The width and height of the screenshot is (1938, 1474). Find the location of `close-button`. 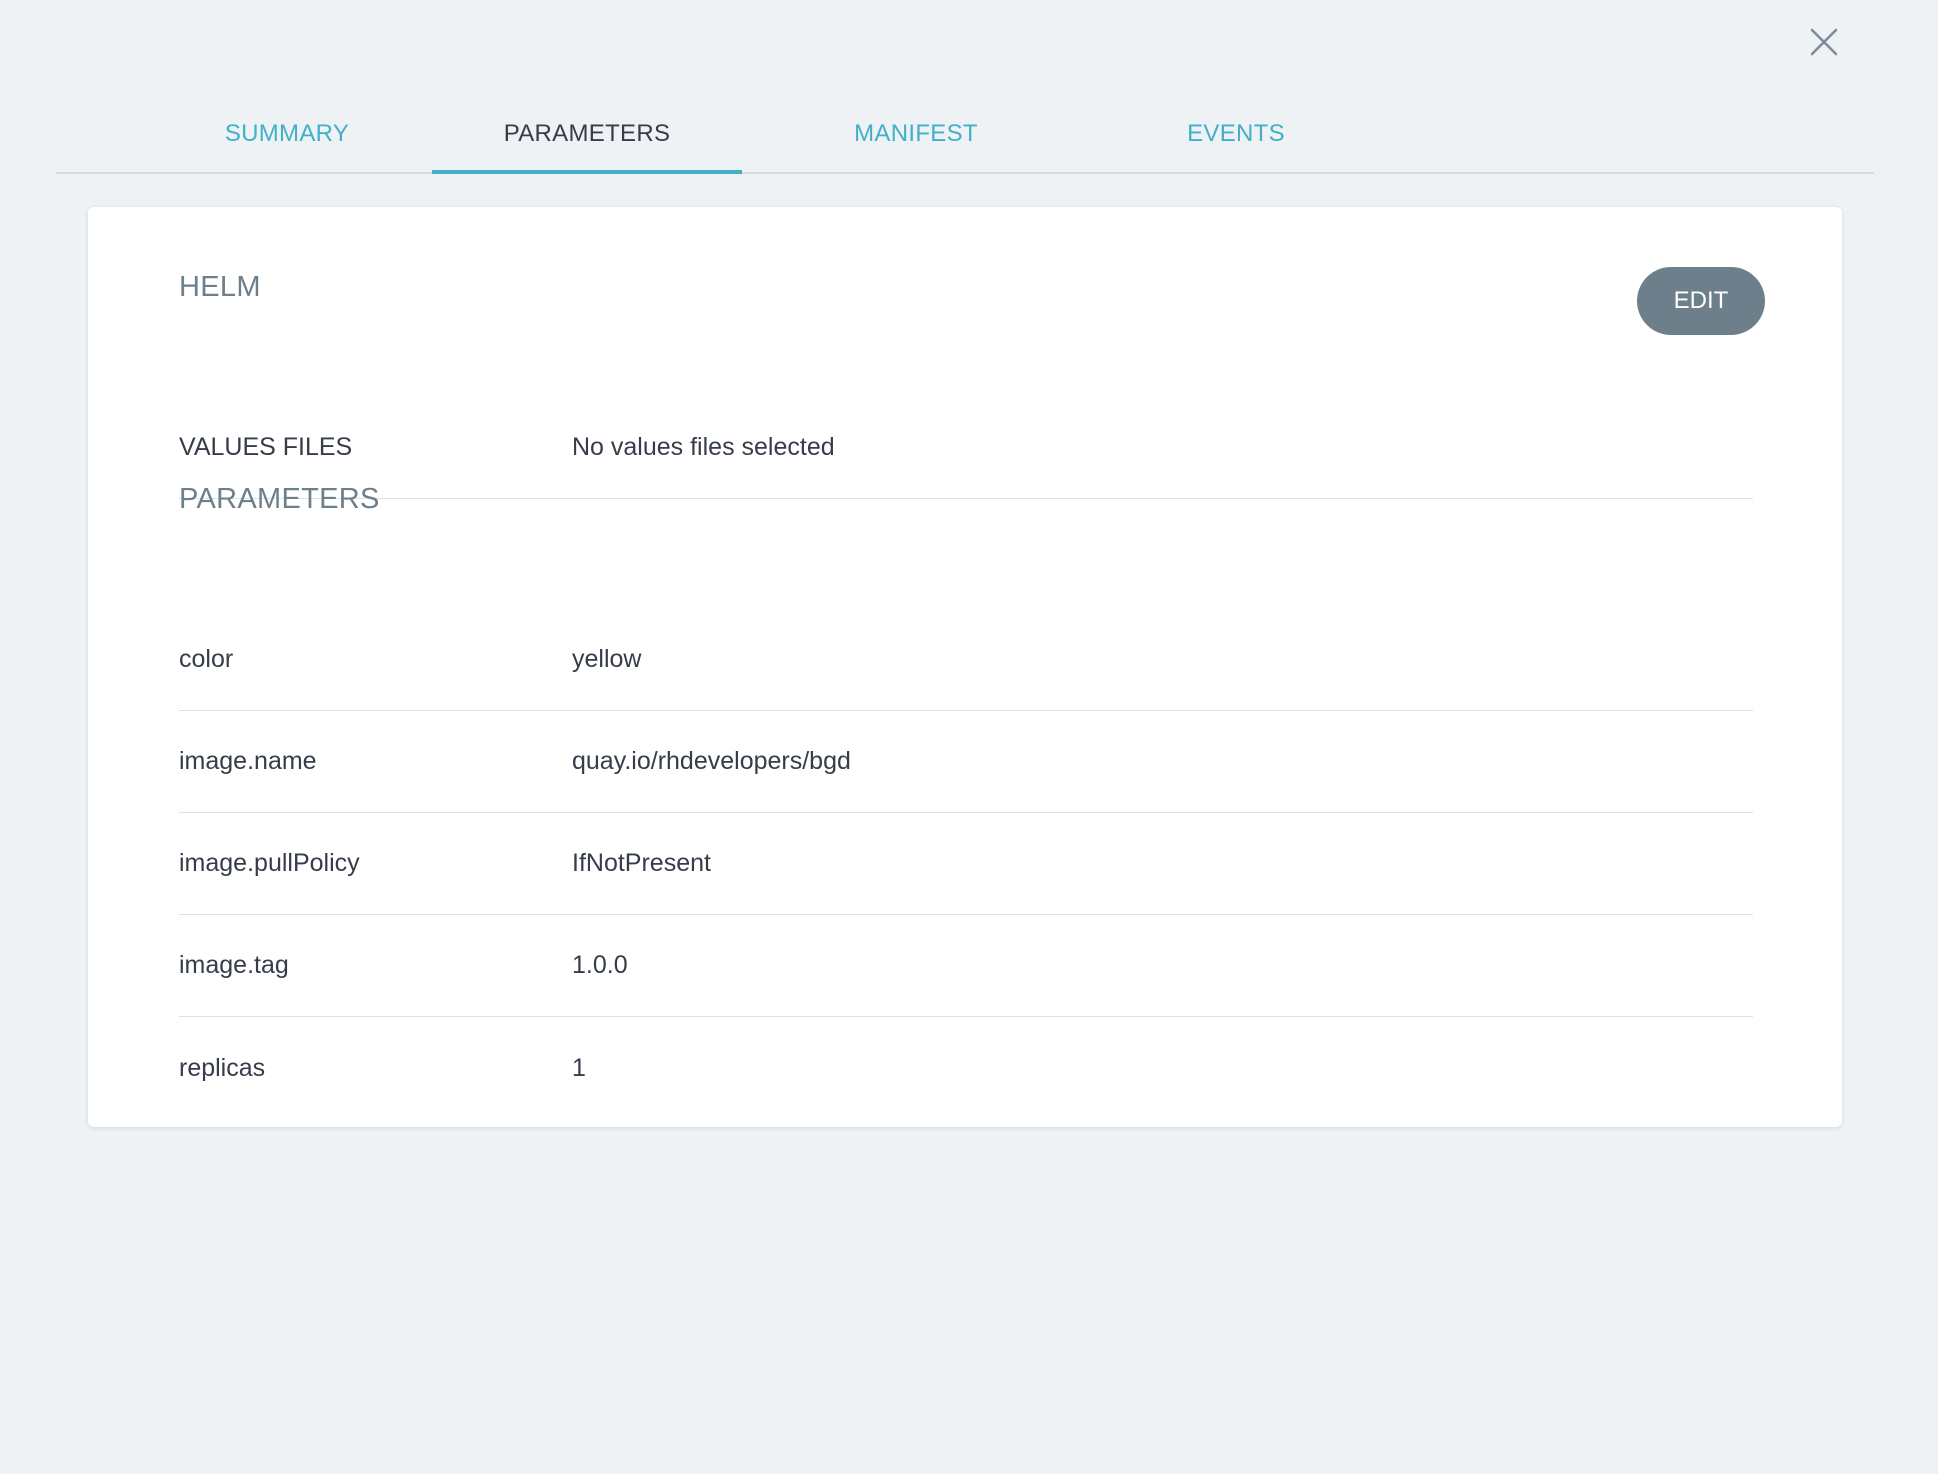

close-button is located at coordinates (1824, 42).